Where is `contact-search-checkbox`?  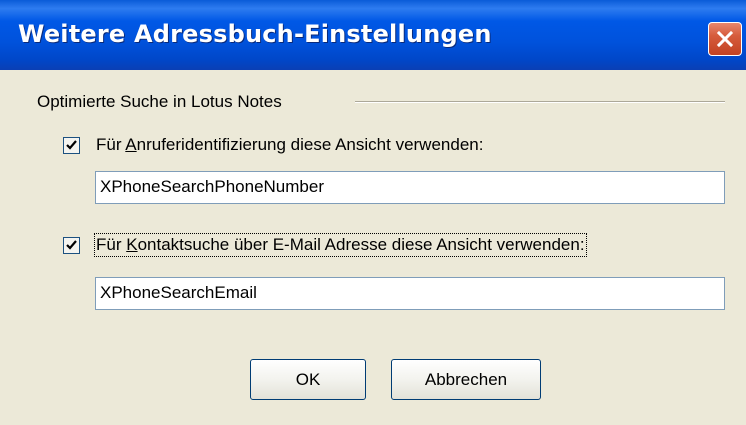
contact-search-checkbox is located at coordinates (71, 245).